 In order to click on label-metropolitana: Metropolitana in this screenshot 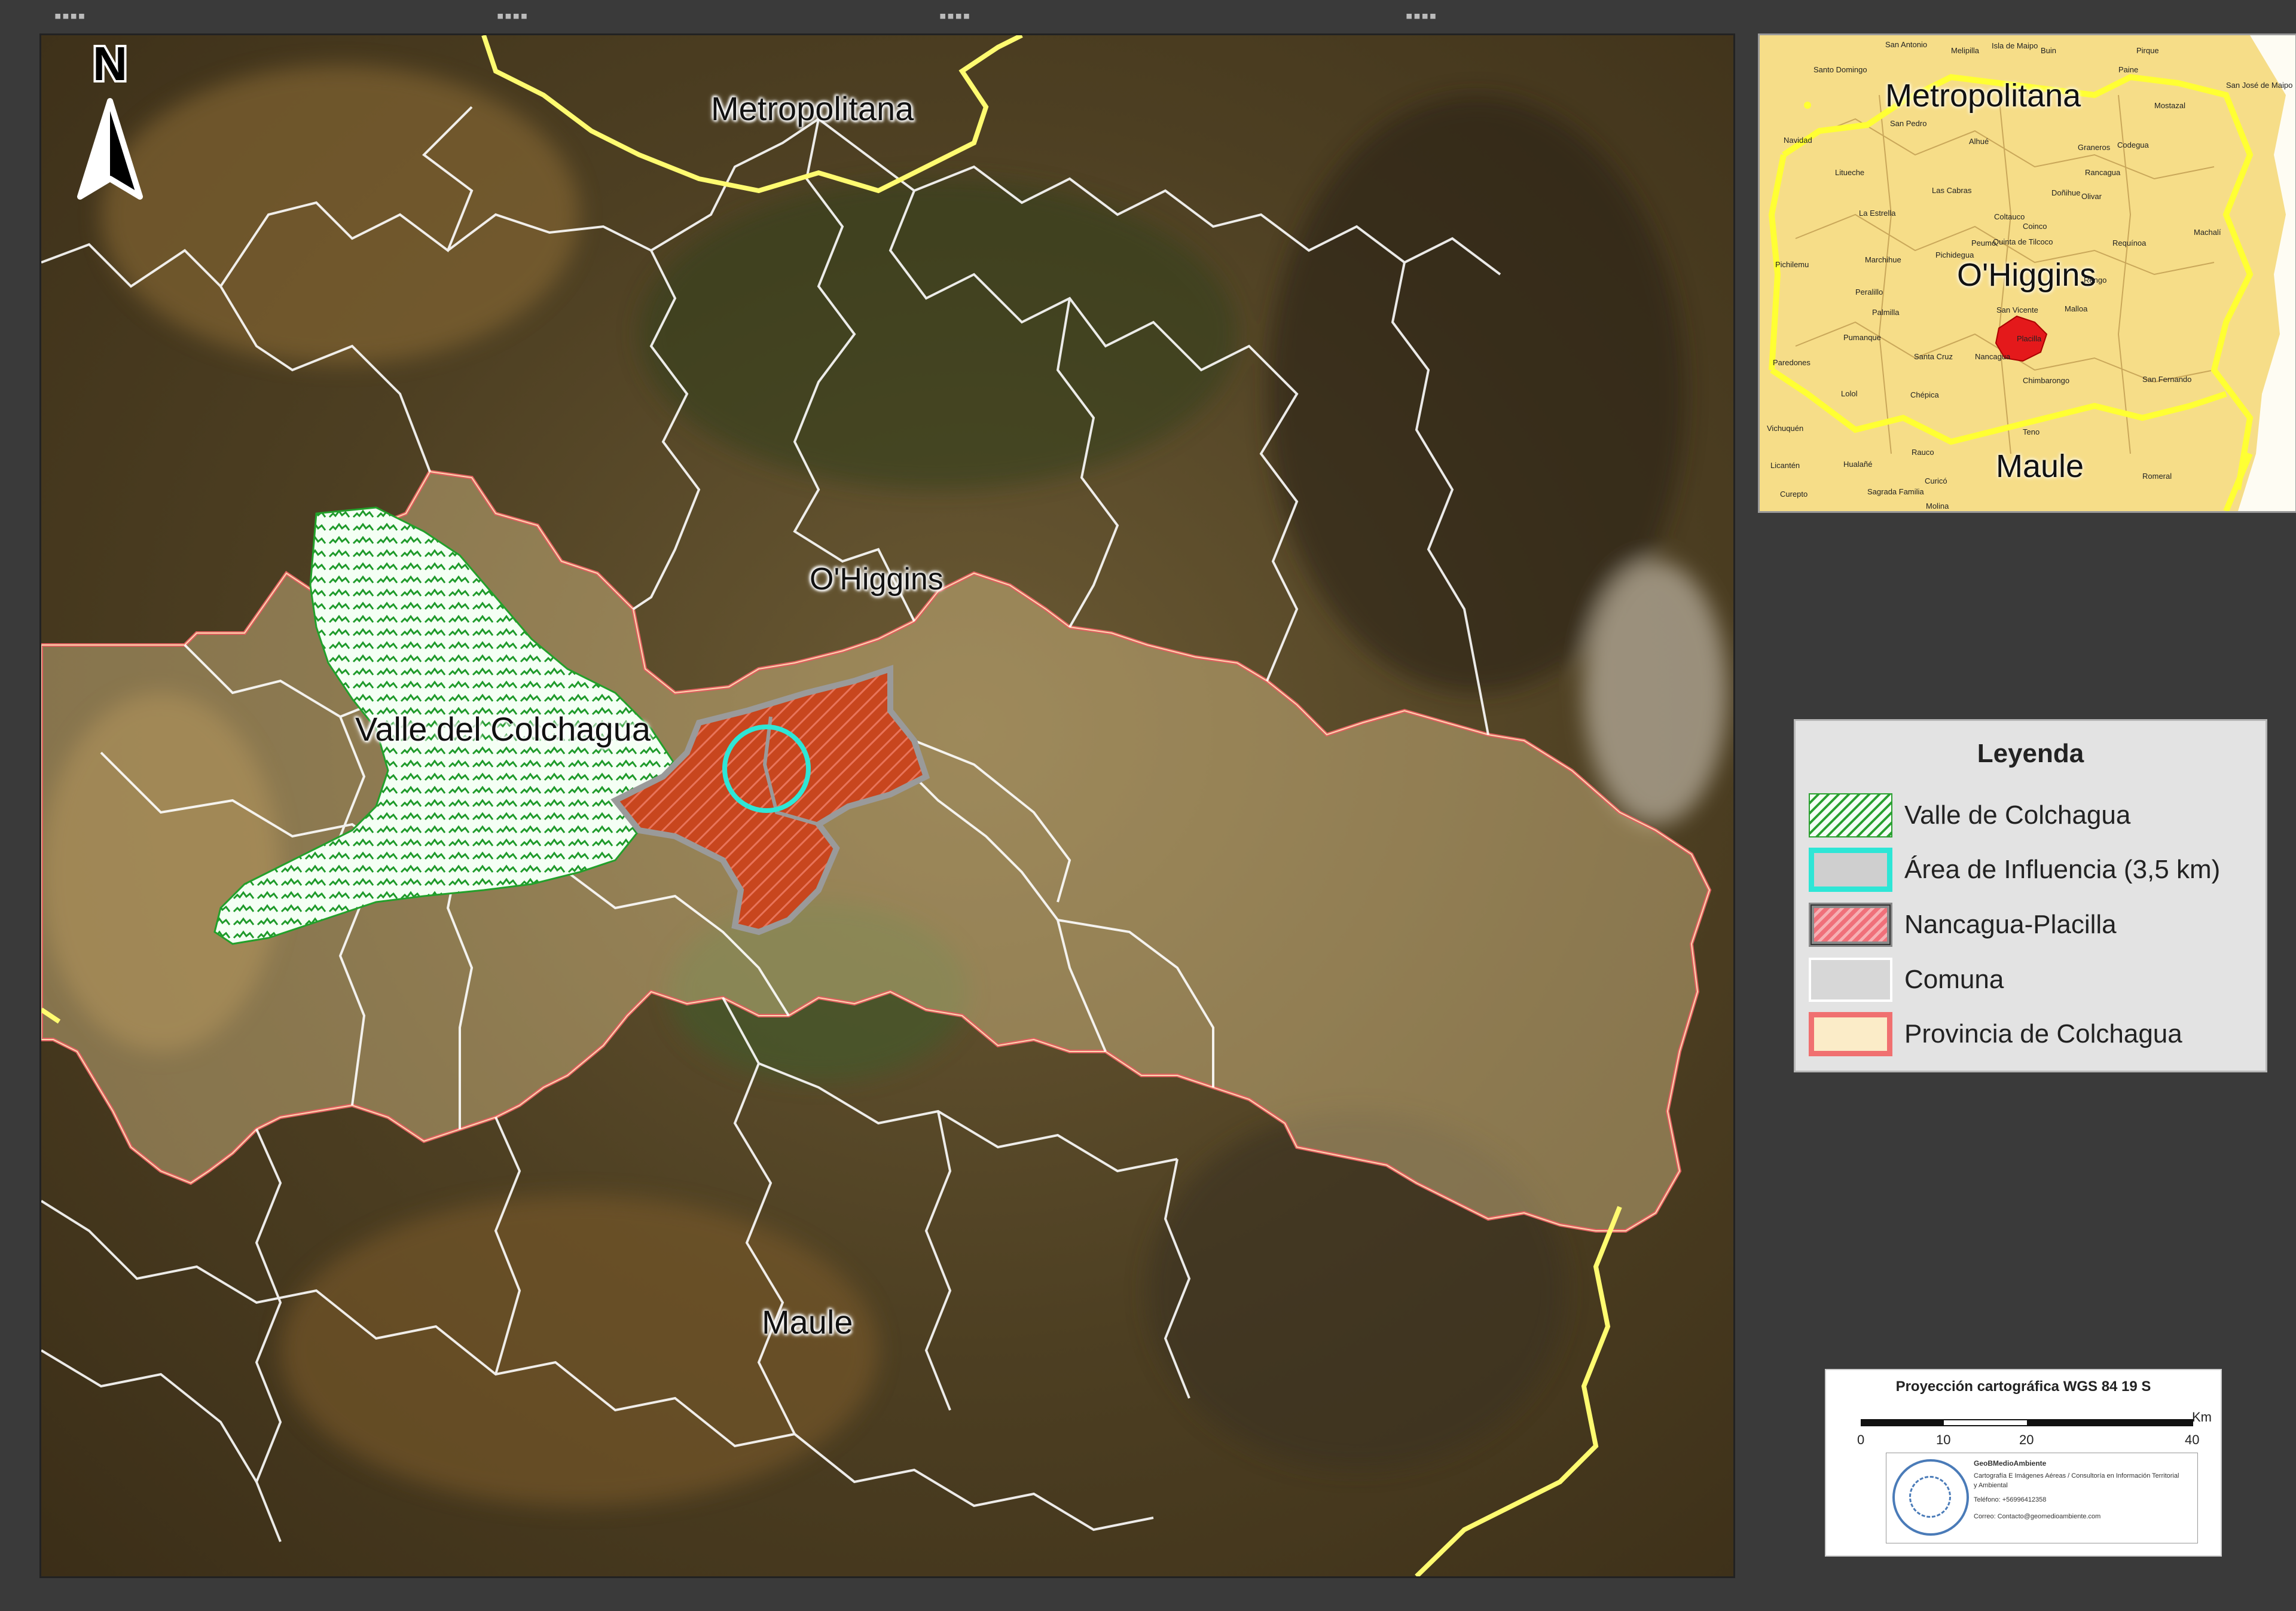, I will do `click(812, 108)`.